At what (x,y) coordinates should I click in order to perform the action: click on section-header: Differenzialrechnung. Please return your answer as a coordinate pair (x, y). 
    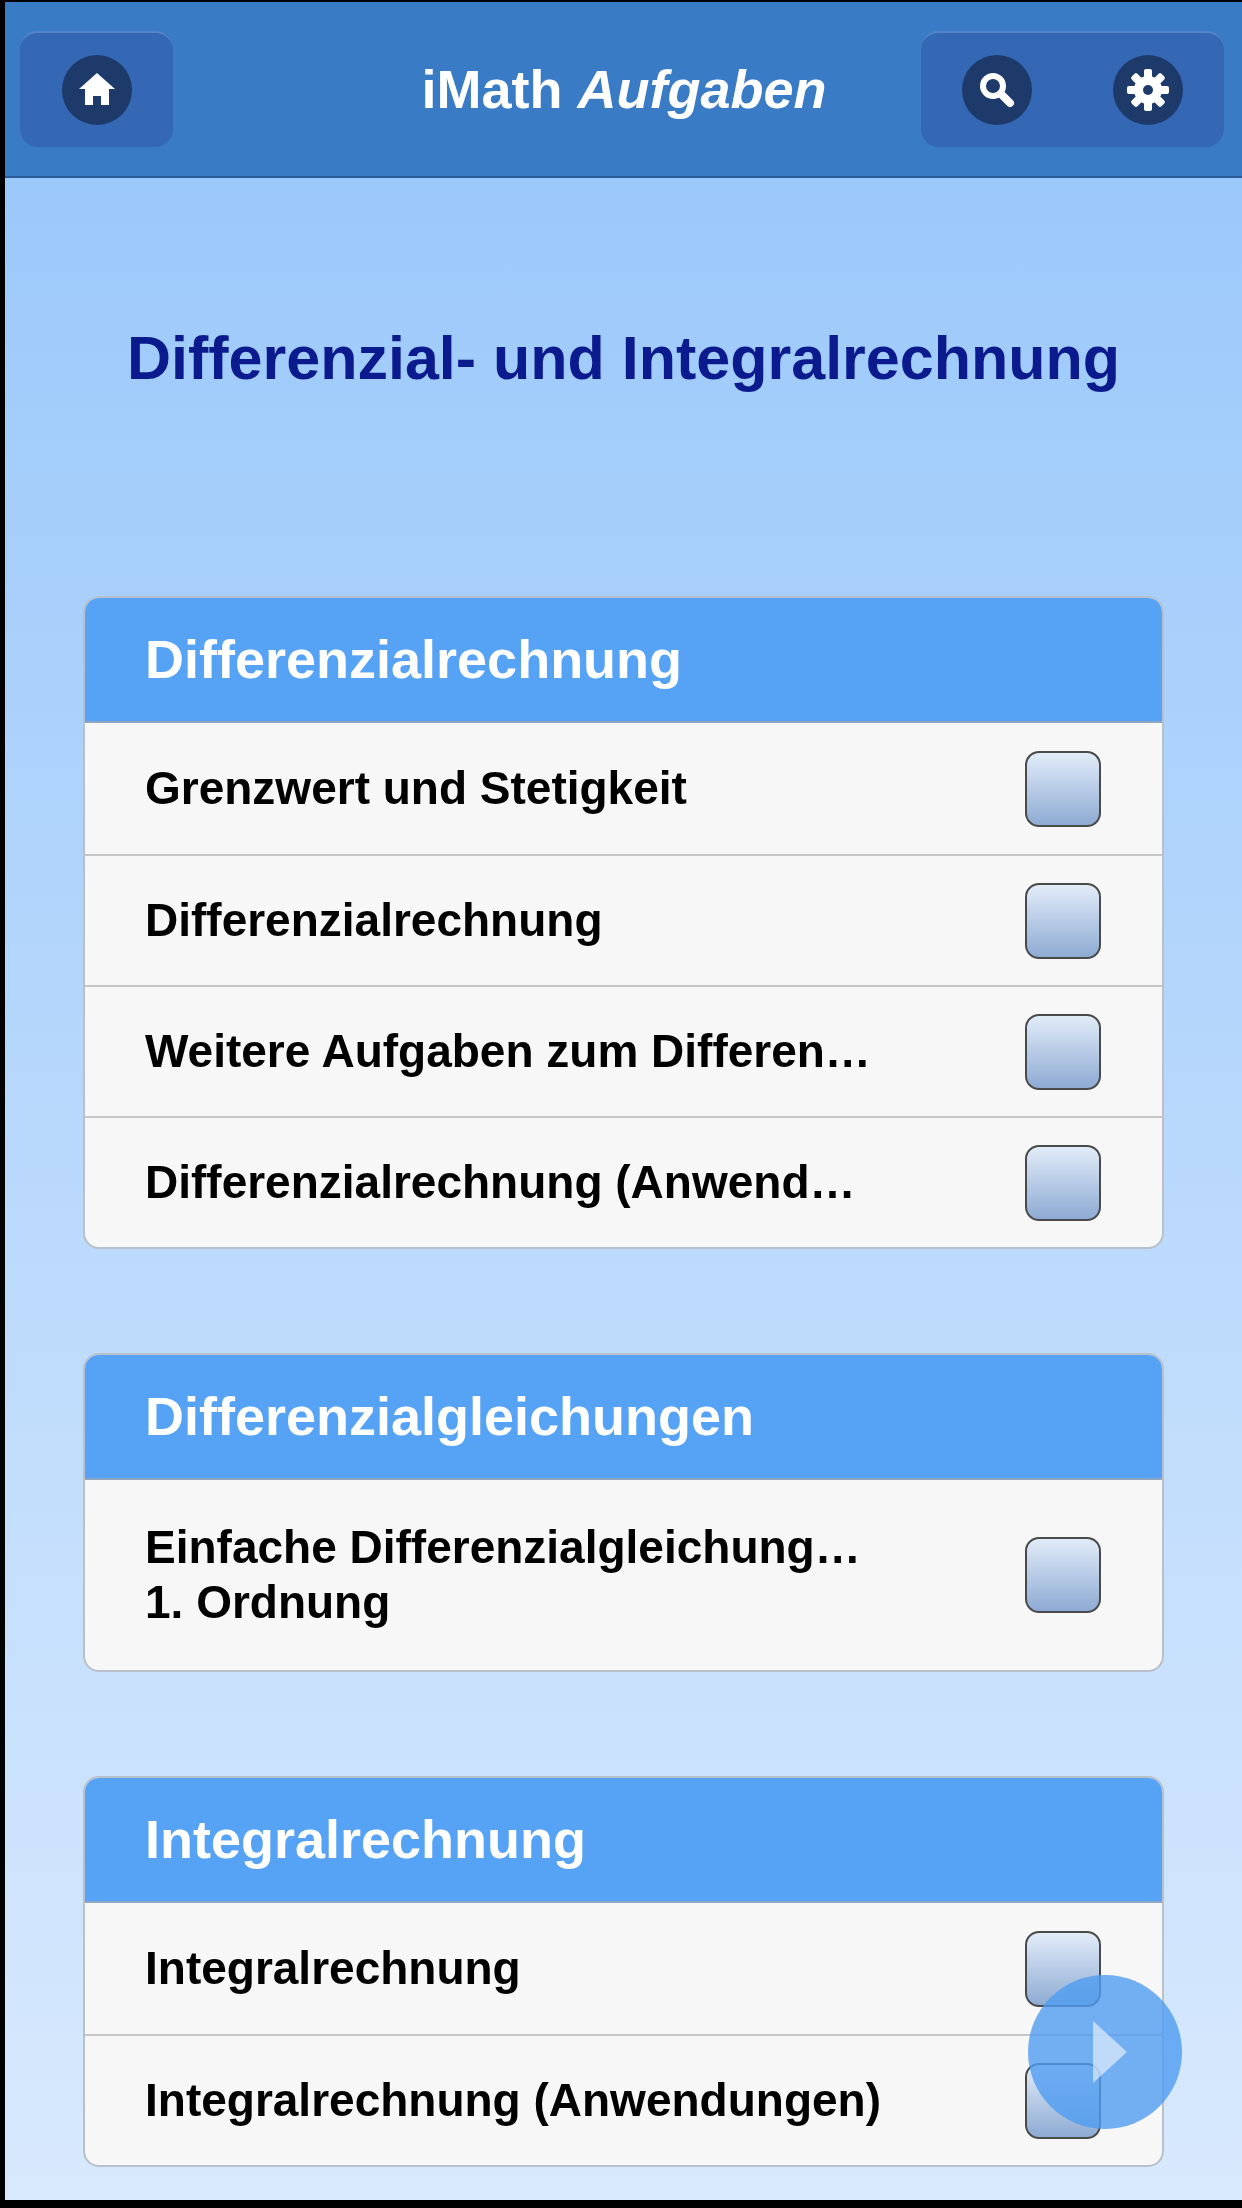
    Looking at the image, I should click on (623, 661).